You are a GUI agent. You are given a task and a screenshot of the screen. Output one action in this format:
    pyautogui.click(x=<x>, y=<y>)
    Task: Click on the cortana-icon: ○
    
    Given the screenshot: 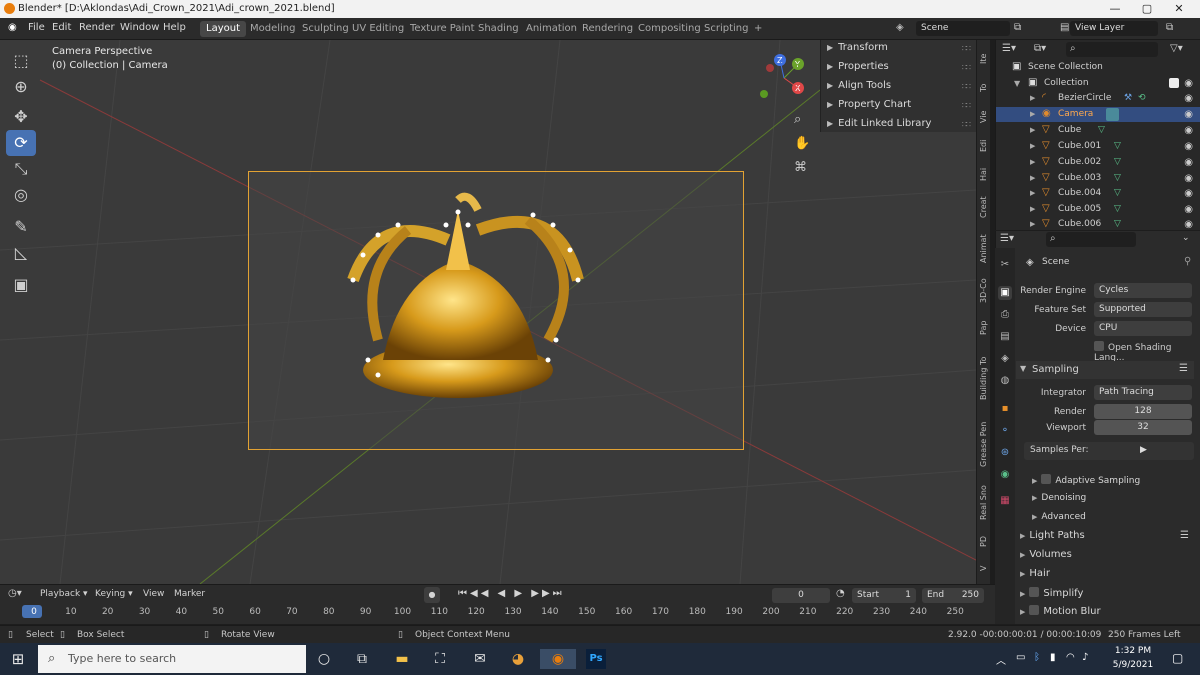 What is the action you would take?
    pyautogui.click(x=324, y=659)
    